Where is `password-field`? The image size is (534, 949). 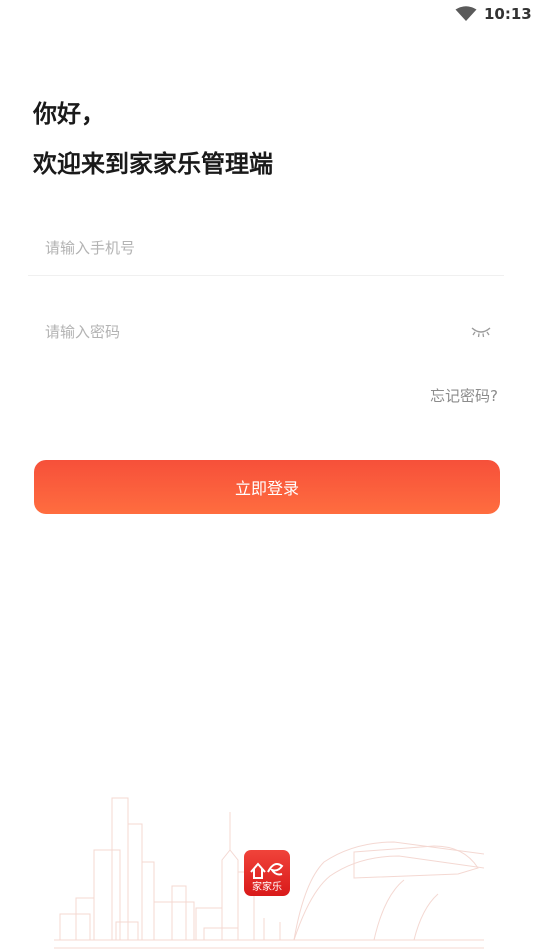 password-field is located at coordinates (266, 332).